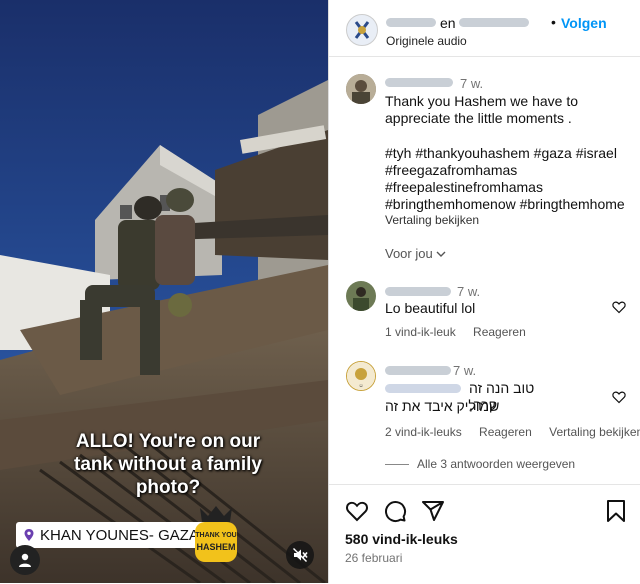  Describe the element at coordinates (442, 406) in the screenshot. I see `comment-text: שמוליק איבד את זה` at that location.